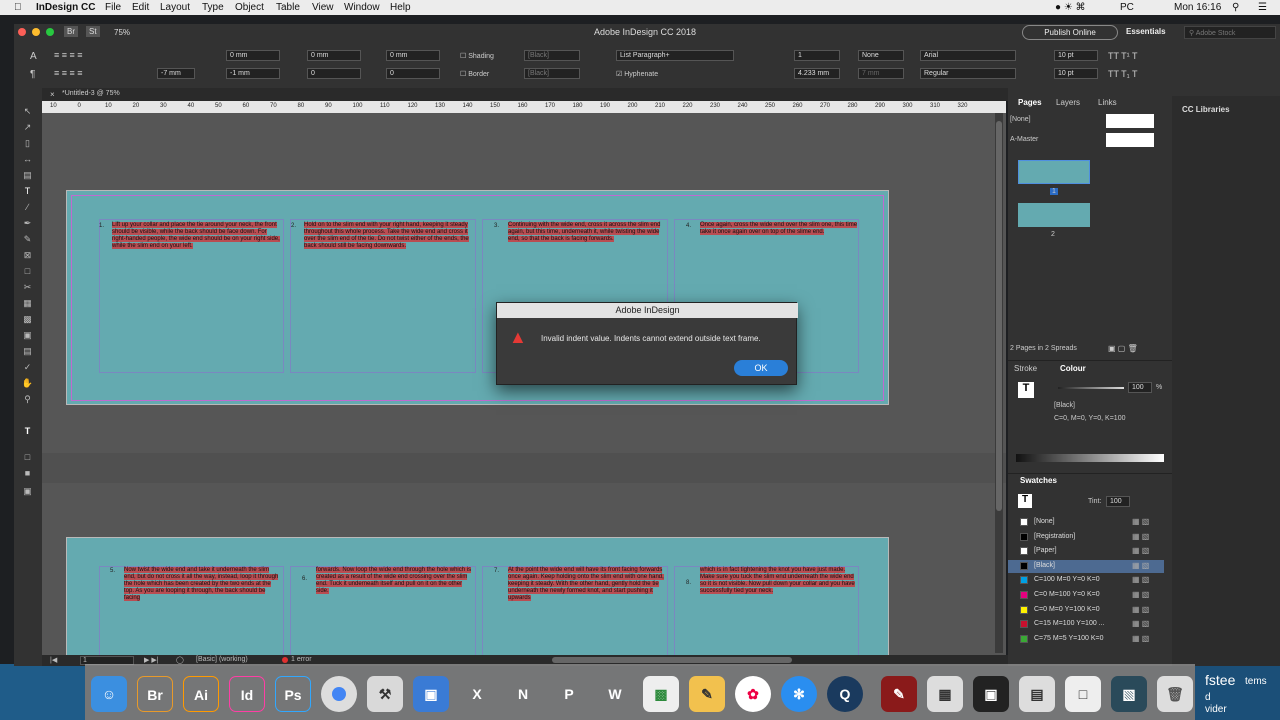  What do you see at coordinates (1140, 387) in the screenshot?
I see `tint-field: 100` at bounding box center [1140, 387].